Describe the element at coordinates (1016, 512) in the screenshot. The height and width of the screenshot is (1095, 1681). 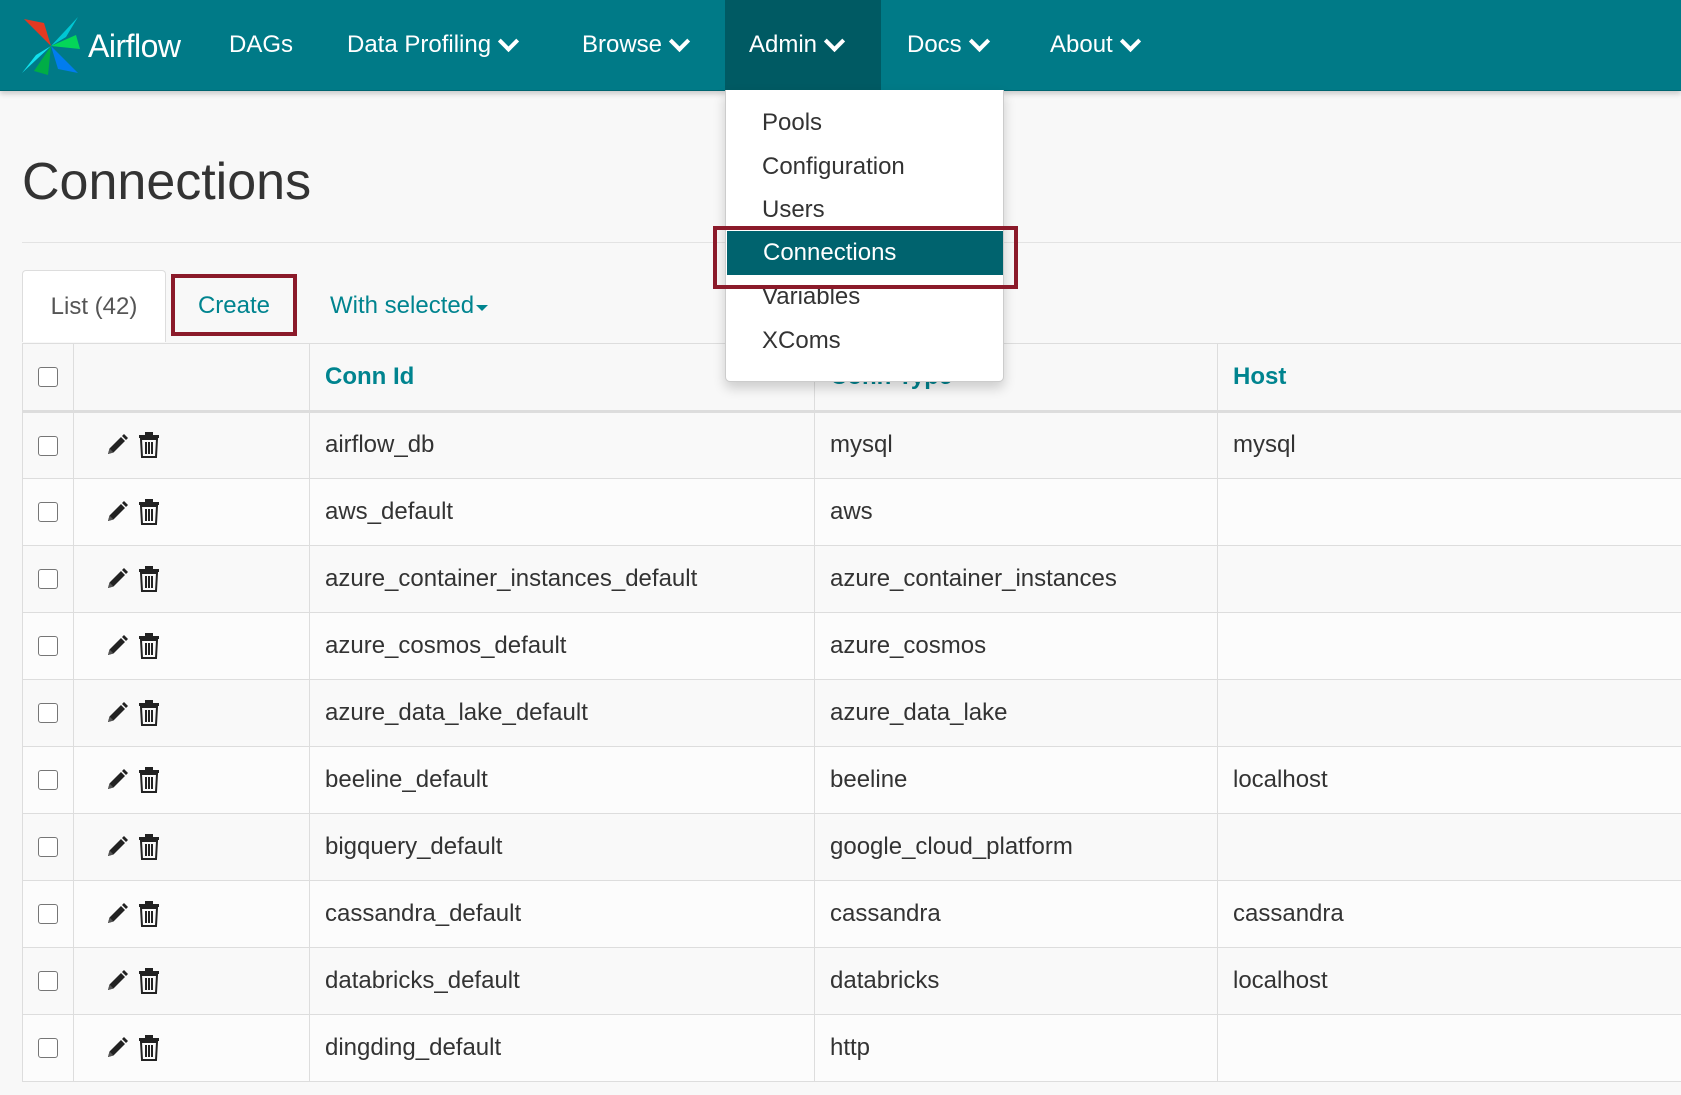
I see `cell-conn-type: aws` at that location.